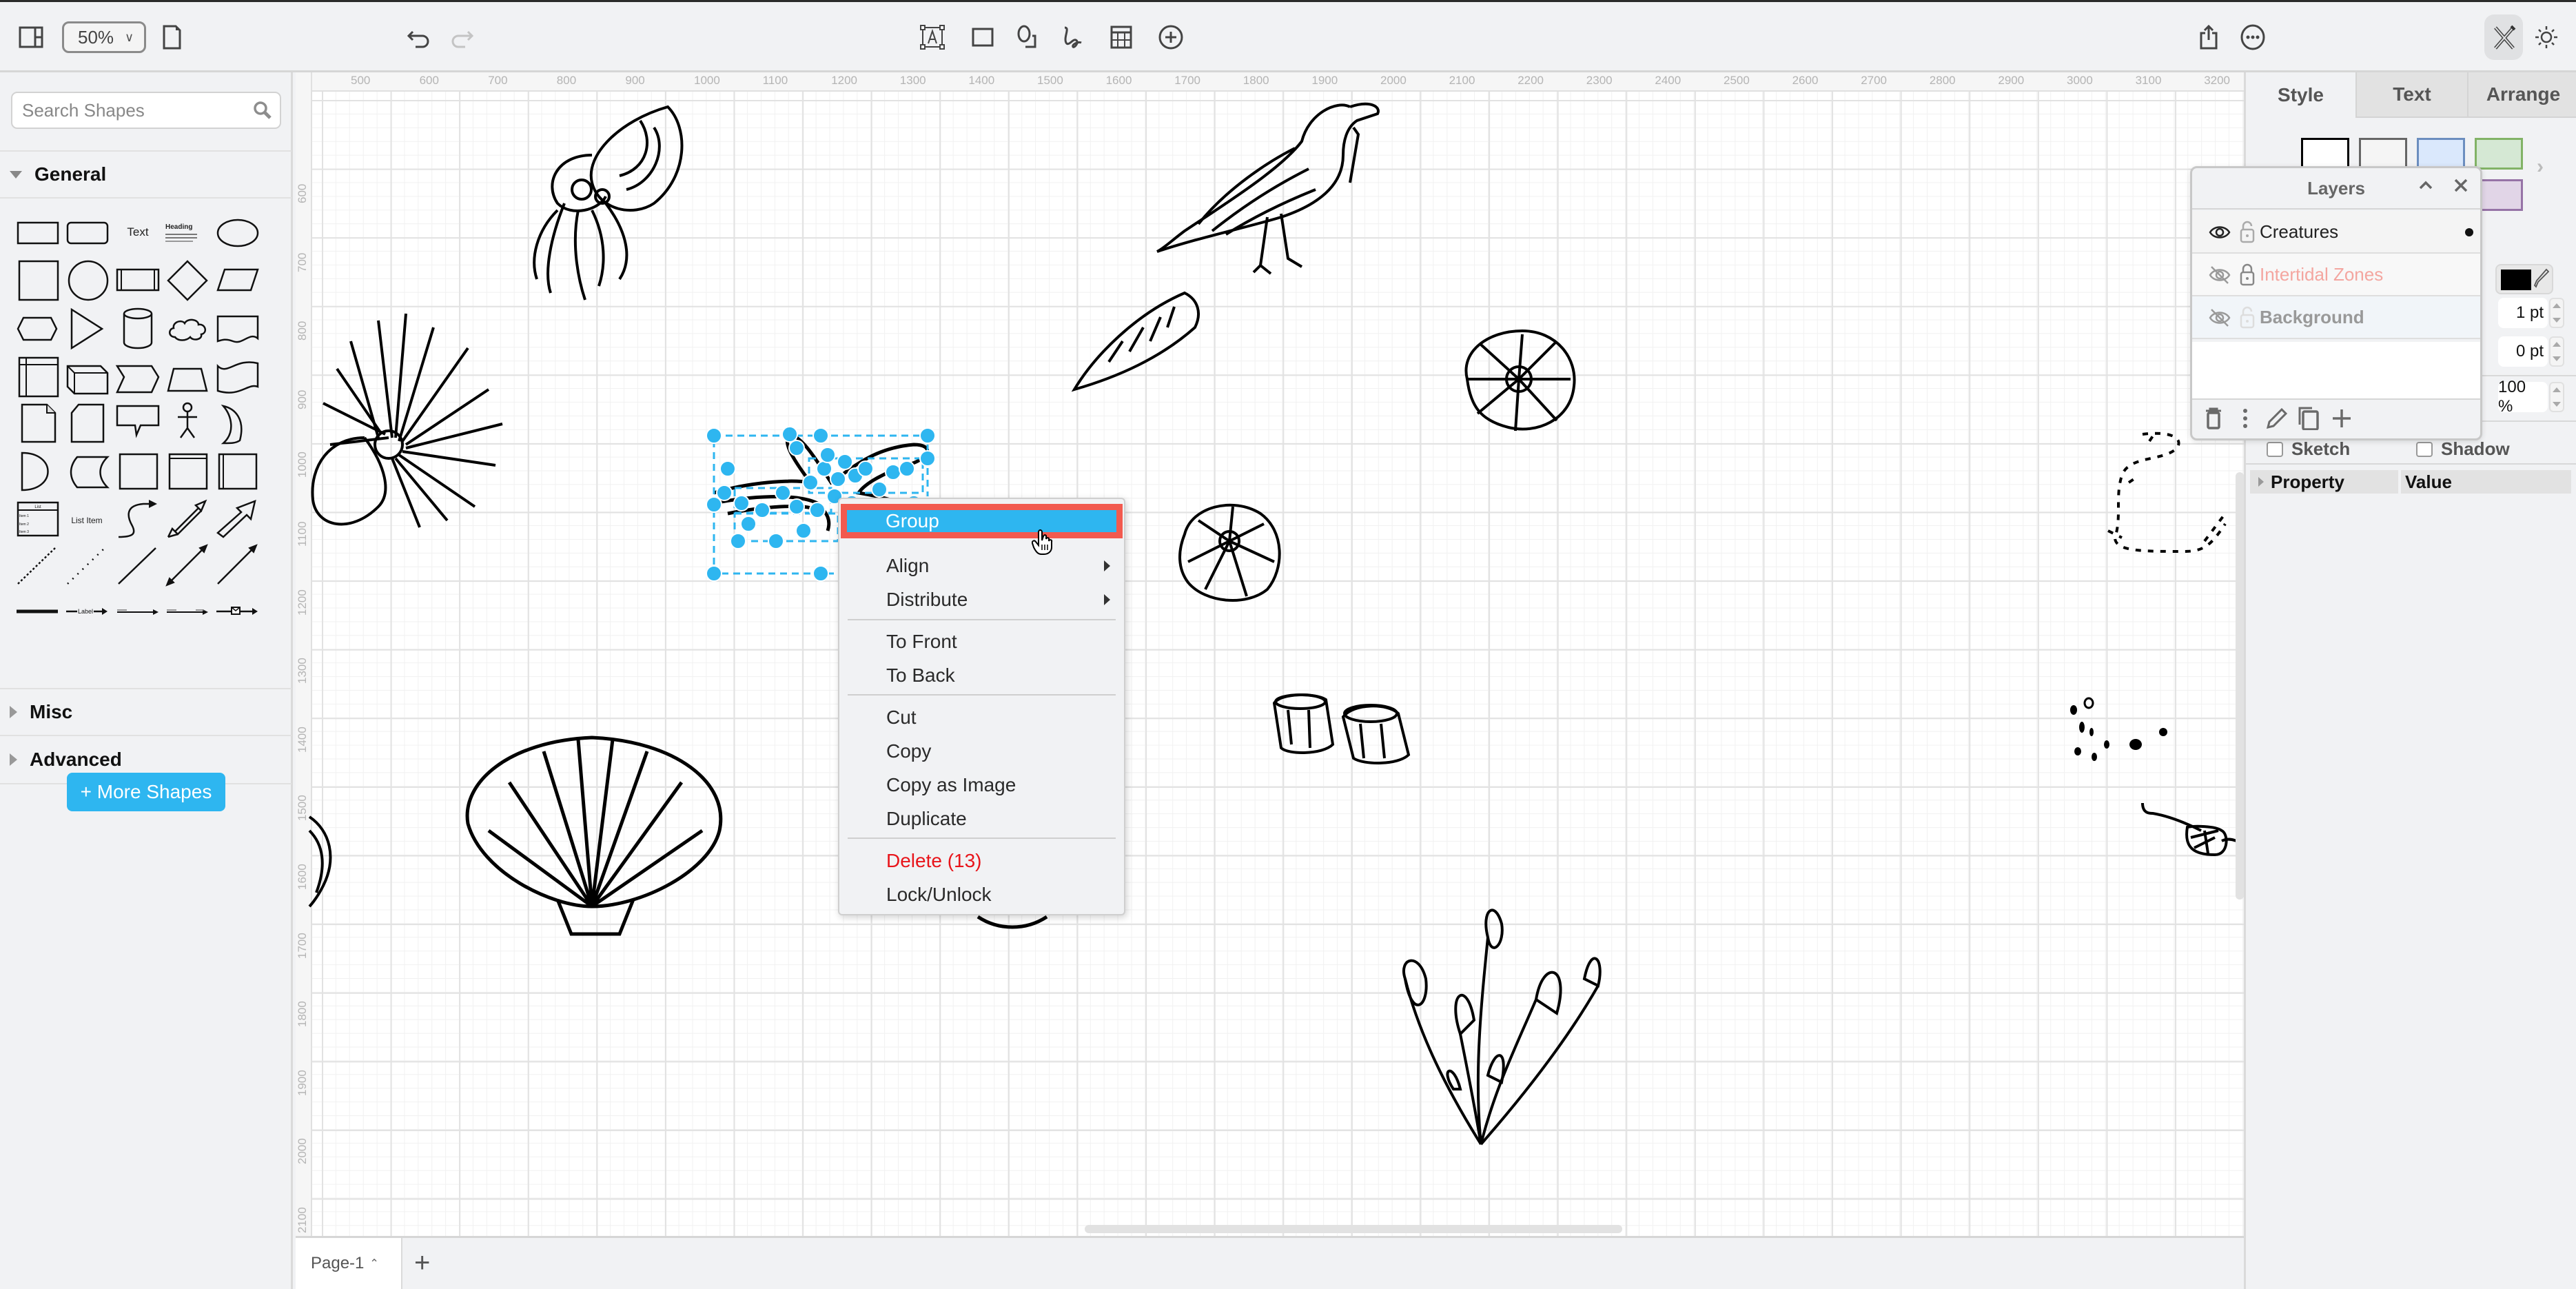 The image size is (2576, 1289). What do you see at coordinates (981, 785) in the screenshot?
I see `menu-item-copy-as-image: Copy as Image` at bounding box center [981, 785].